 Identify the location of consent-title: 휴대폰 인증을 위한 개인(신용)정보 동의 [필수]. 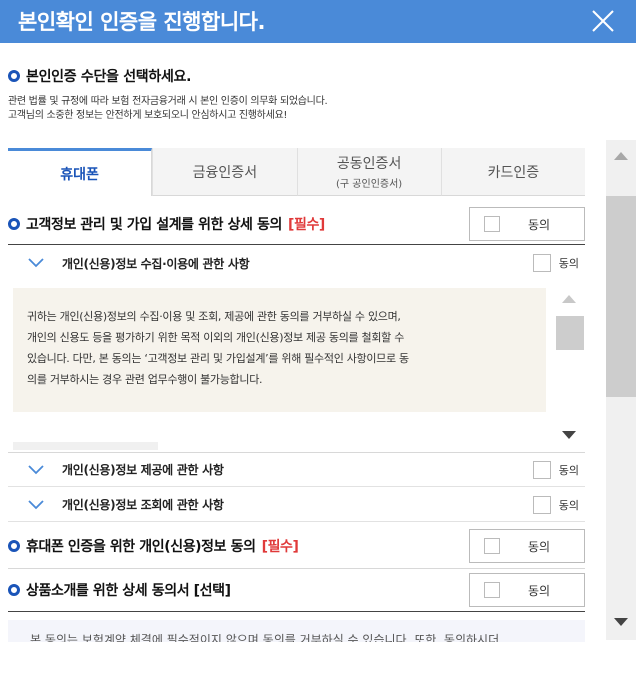
(153, 546).